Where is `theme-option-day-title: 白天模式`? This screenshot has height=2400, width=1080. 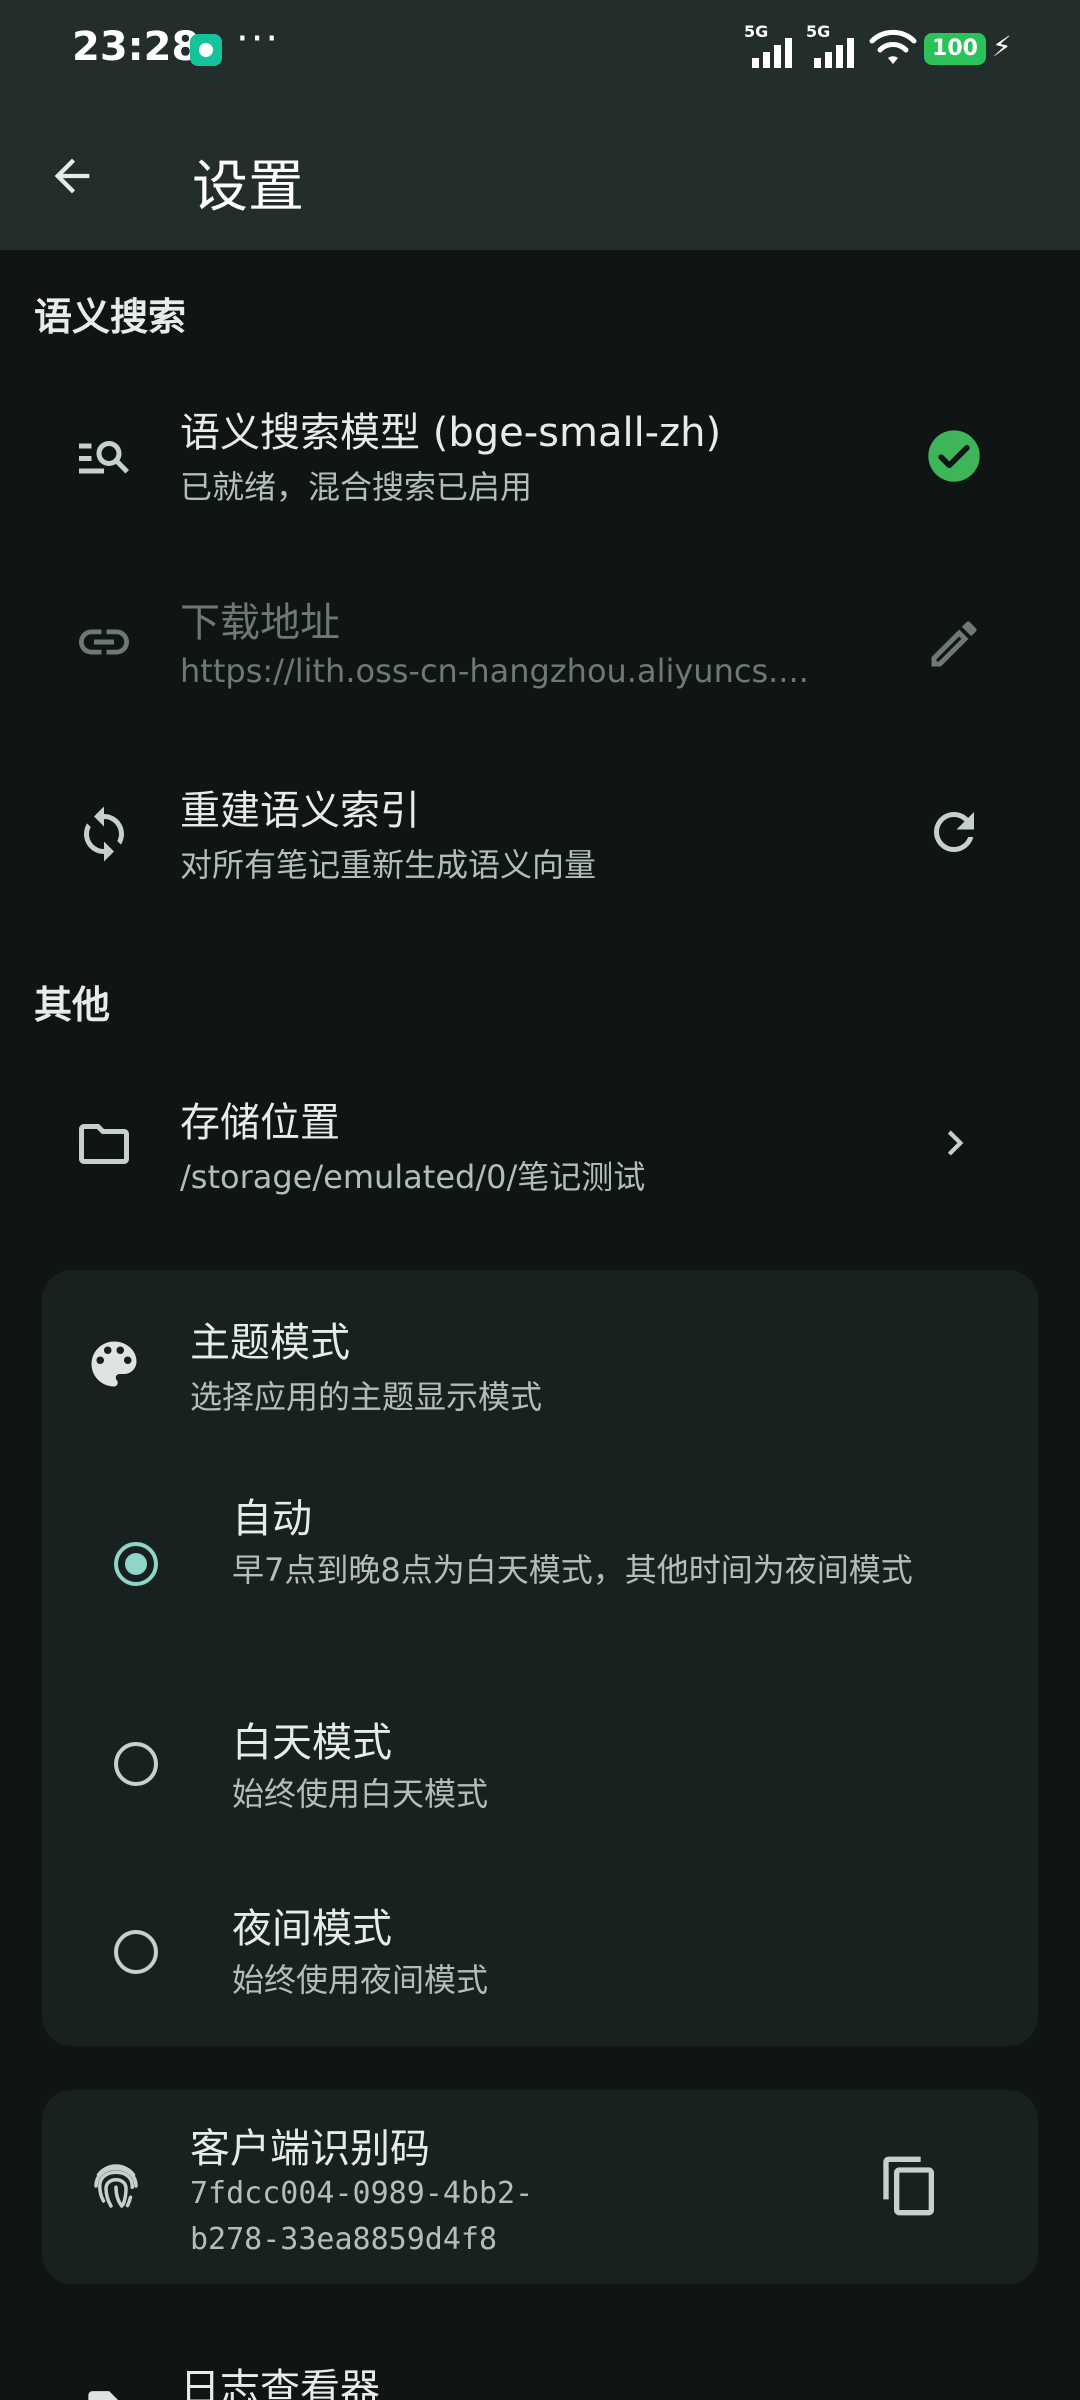
theme-option-day-title: 白天模式 is located at coordinates (312, 1743).